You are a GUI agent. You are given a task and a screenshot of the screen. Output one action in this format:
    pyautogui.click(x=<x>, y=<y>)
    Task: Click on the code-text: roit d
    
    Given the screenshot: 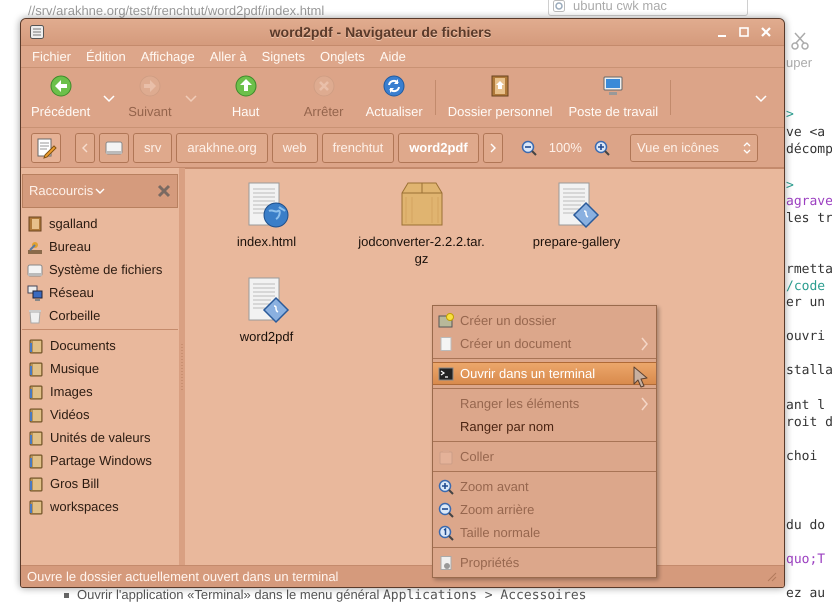 What is the action you would take?
    pyautogui.click(x=809, y=423)
    